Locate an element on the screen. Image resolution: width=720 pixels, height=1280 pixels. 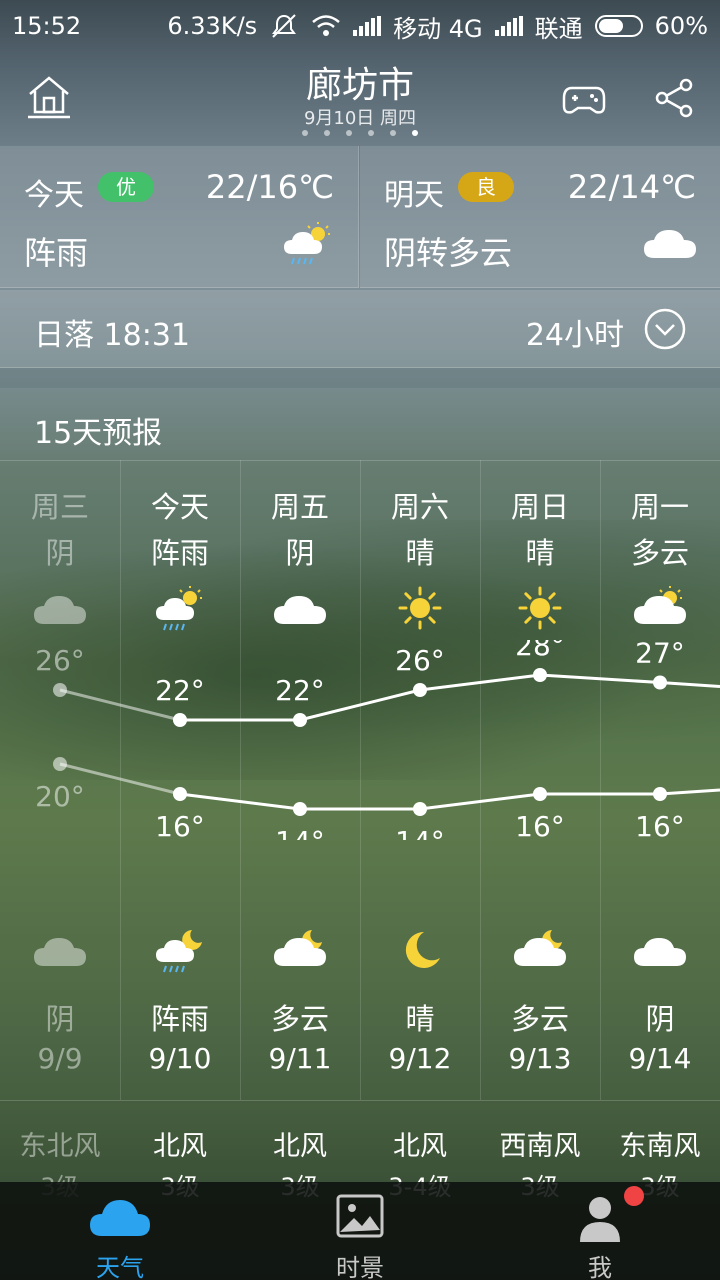
day-condition: 多云 is located at coordinates (659, 553).